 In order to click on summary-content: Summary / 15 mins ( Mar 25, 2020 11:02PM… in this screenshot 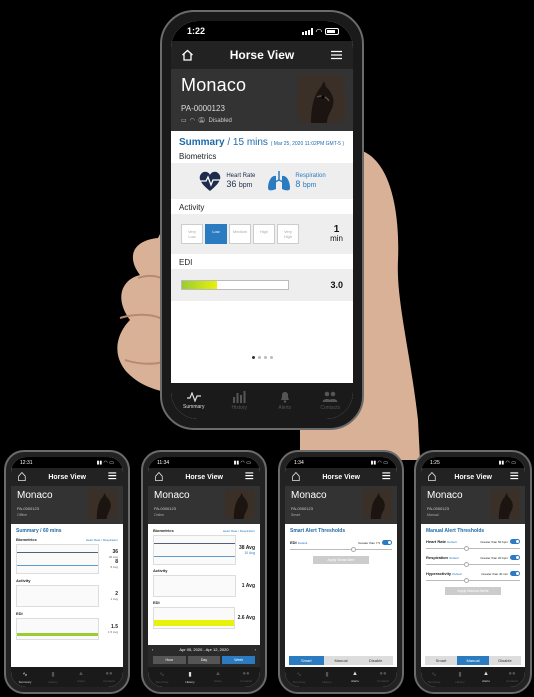, I will do `click(262, 249)`.